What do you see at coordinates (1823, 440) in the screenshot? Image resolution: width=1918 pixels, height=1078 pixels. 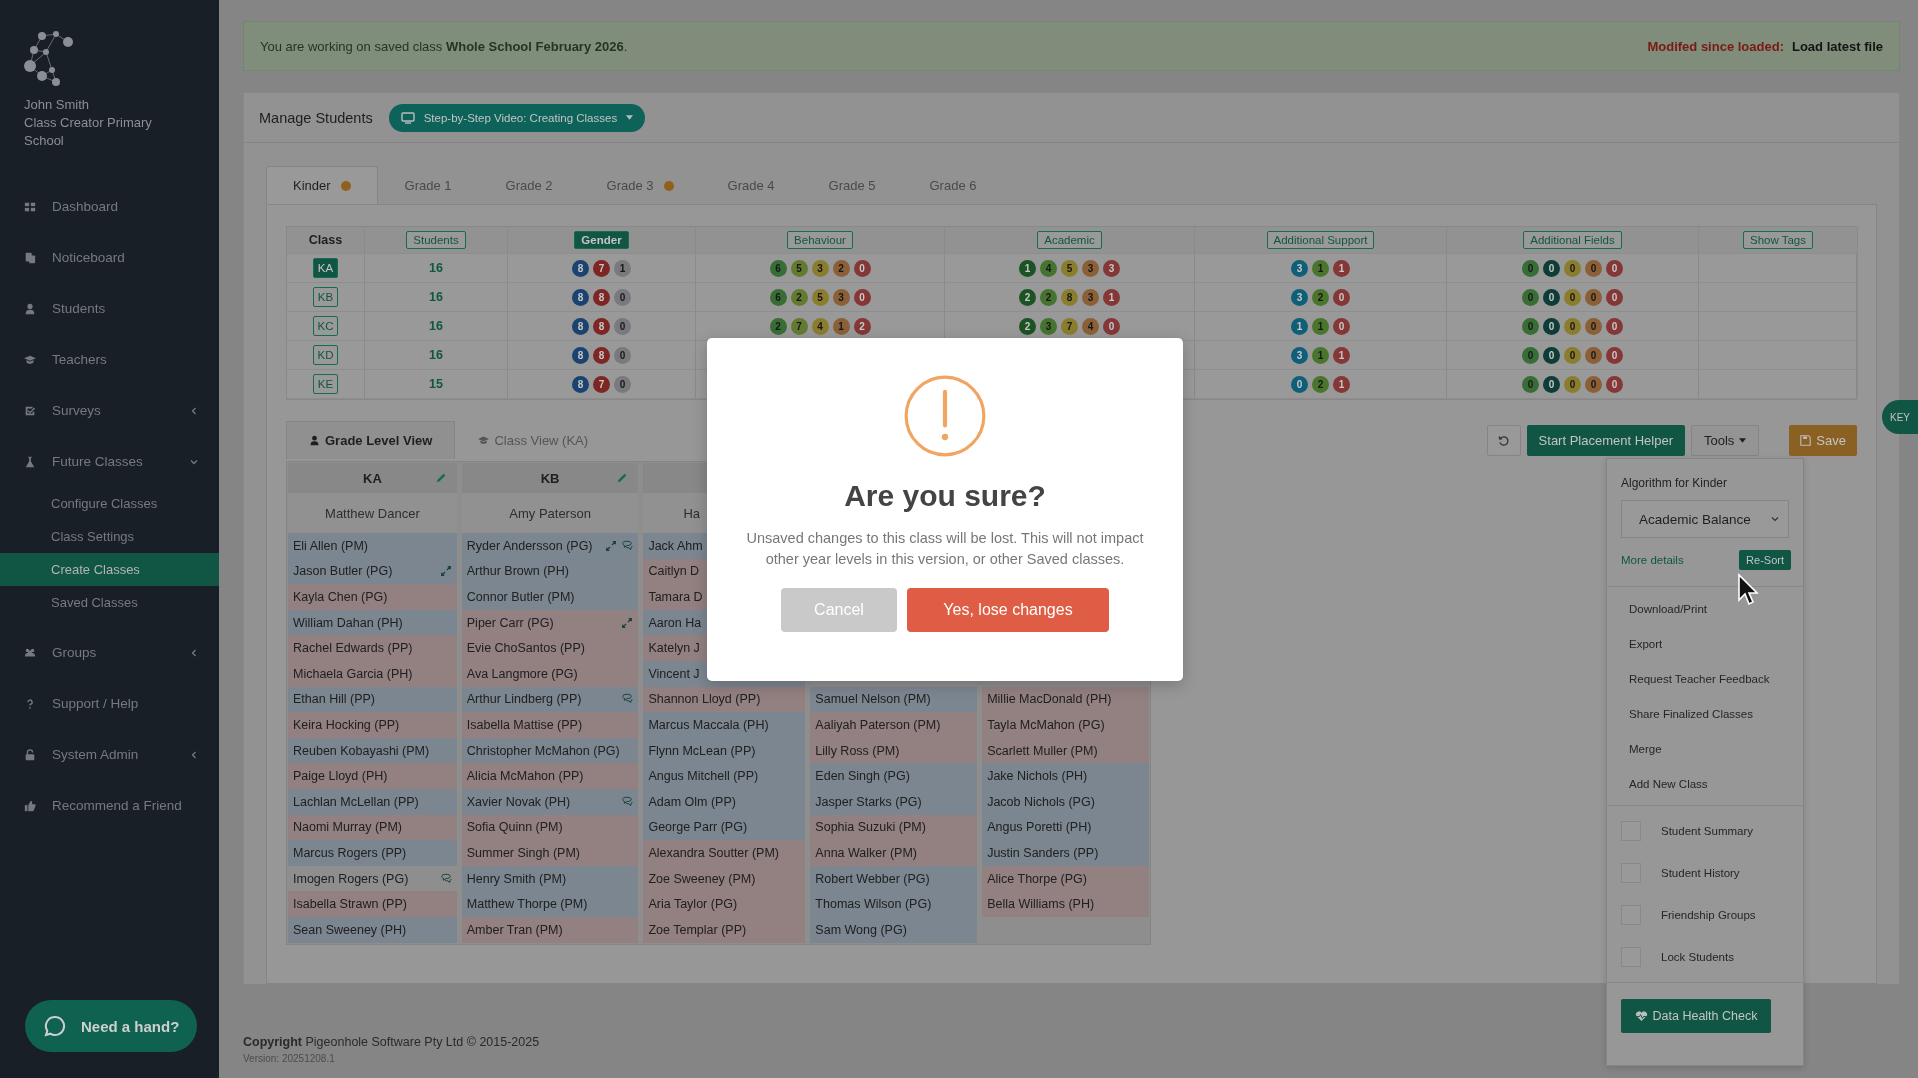 I see `save-button: Save` at bounding box center [1823, 440].